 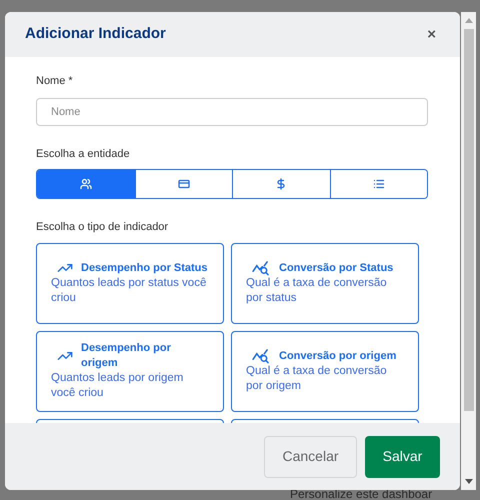 What do you see at coordinates (83, 154) in the screenshot?
I see `field-label: Escolha a entidade` at bounding box center [83, 154].